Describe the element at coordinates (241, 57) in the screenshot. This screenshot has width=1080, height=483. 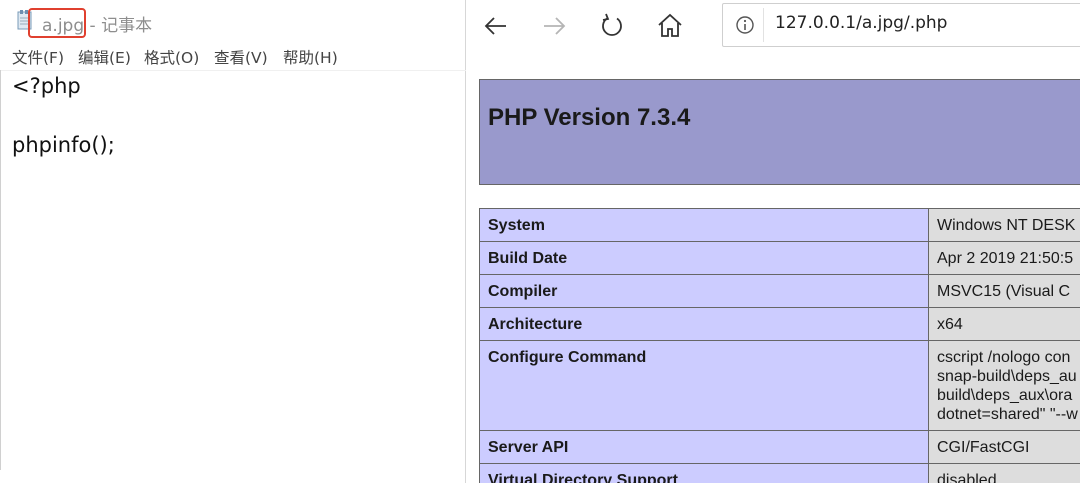
I see `menu-view: 查看(V)` at that location.